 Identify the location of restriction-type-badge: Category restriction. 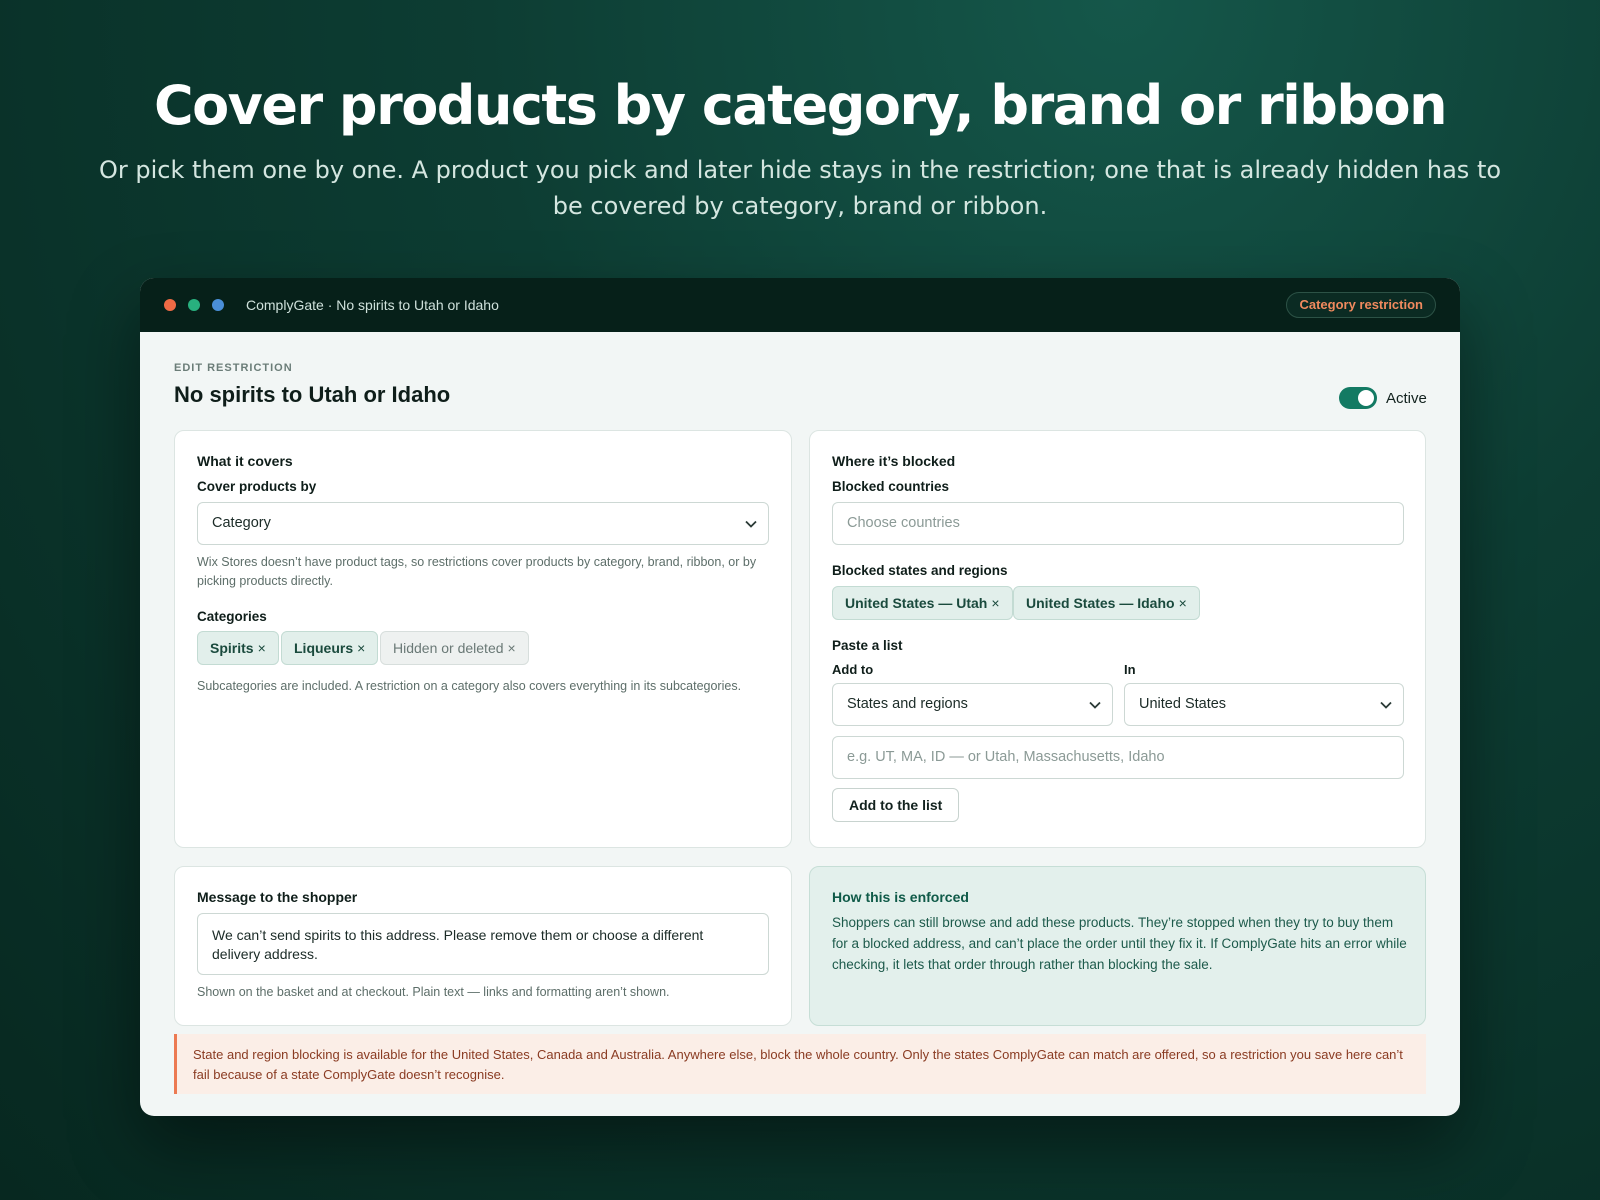
(1361, 305).